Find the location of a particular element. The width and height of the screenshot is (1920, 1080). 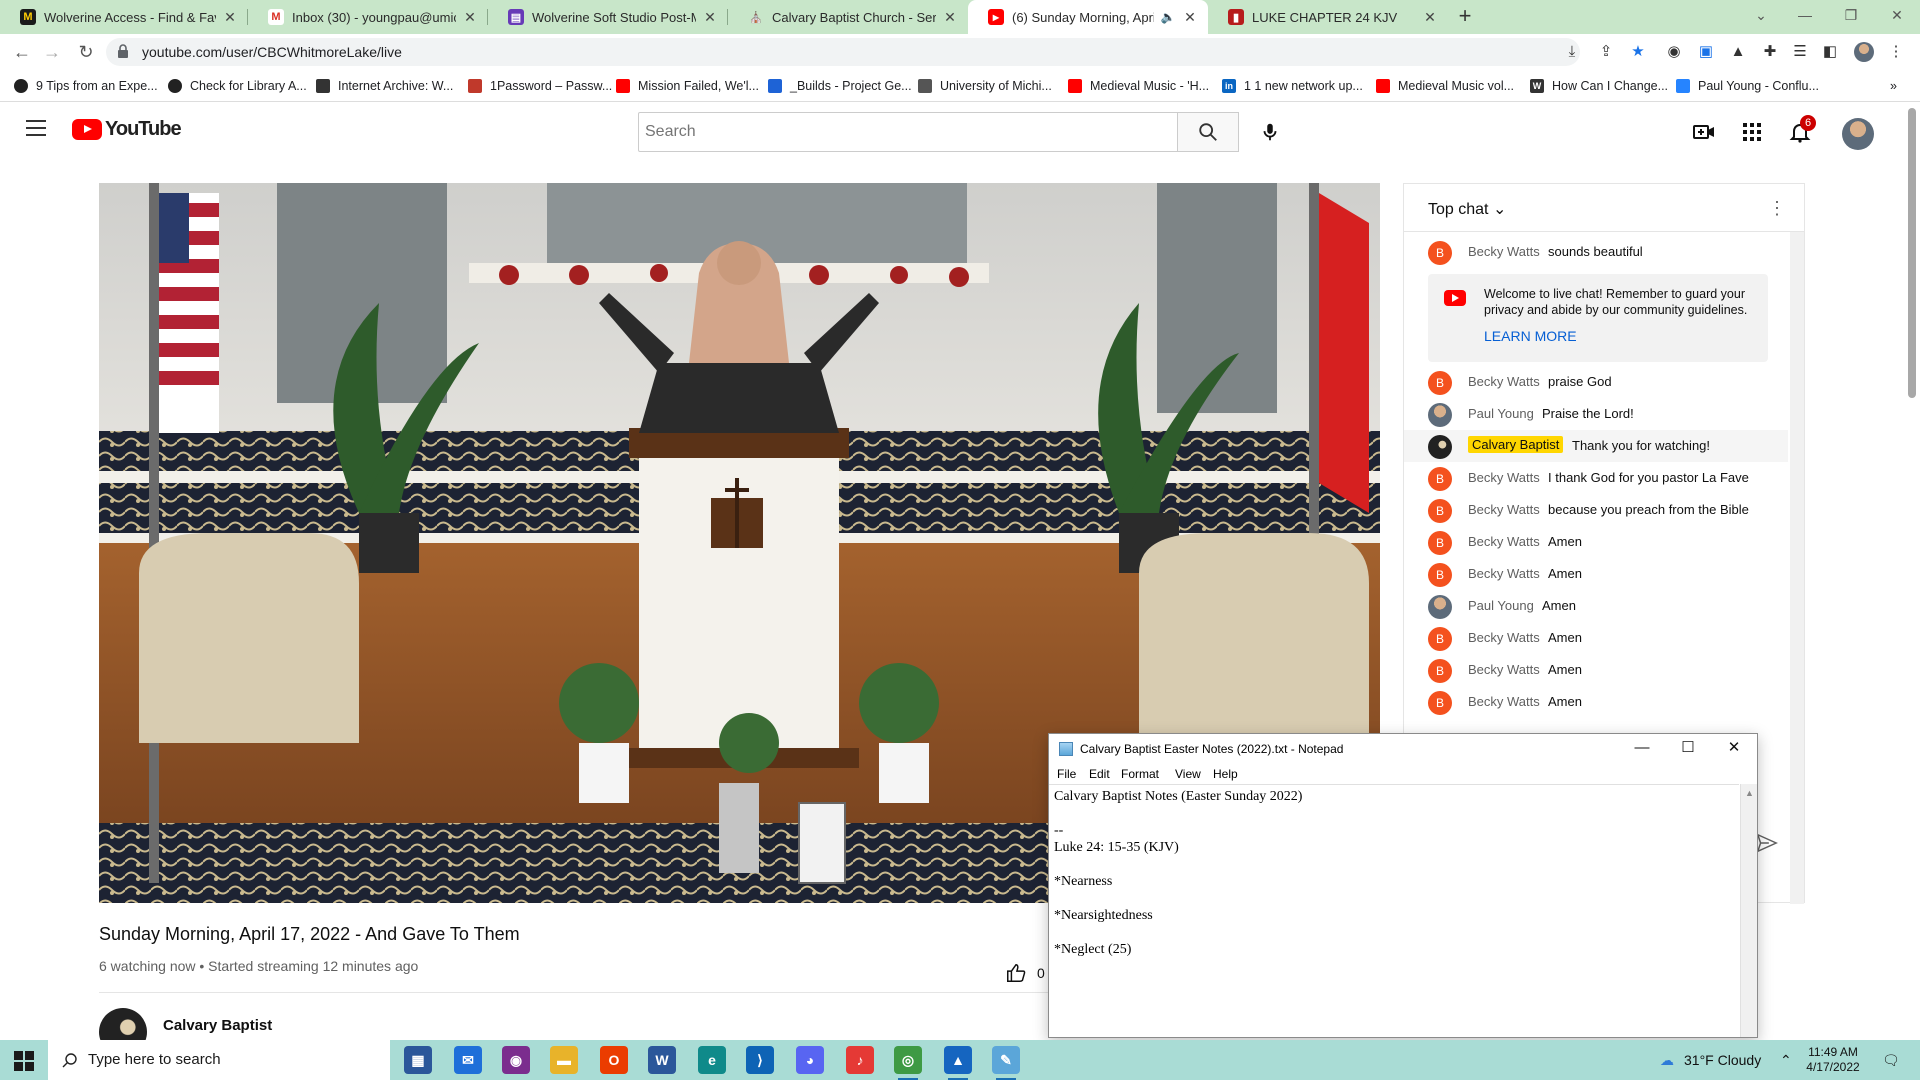

new-tab-button: + is located at coordinates (1465, 17).